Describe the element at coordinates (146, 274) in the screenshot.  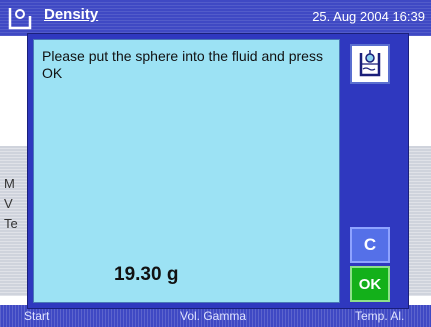
I see `weight-readout: 19.30 g` at that location.